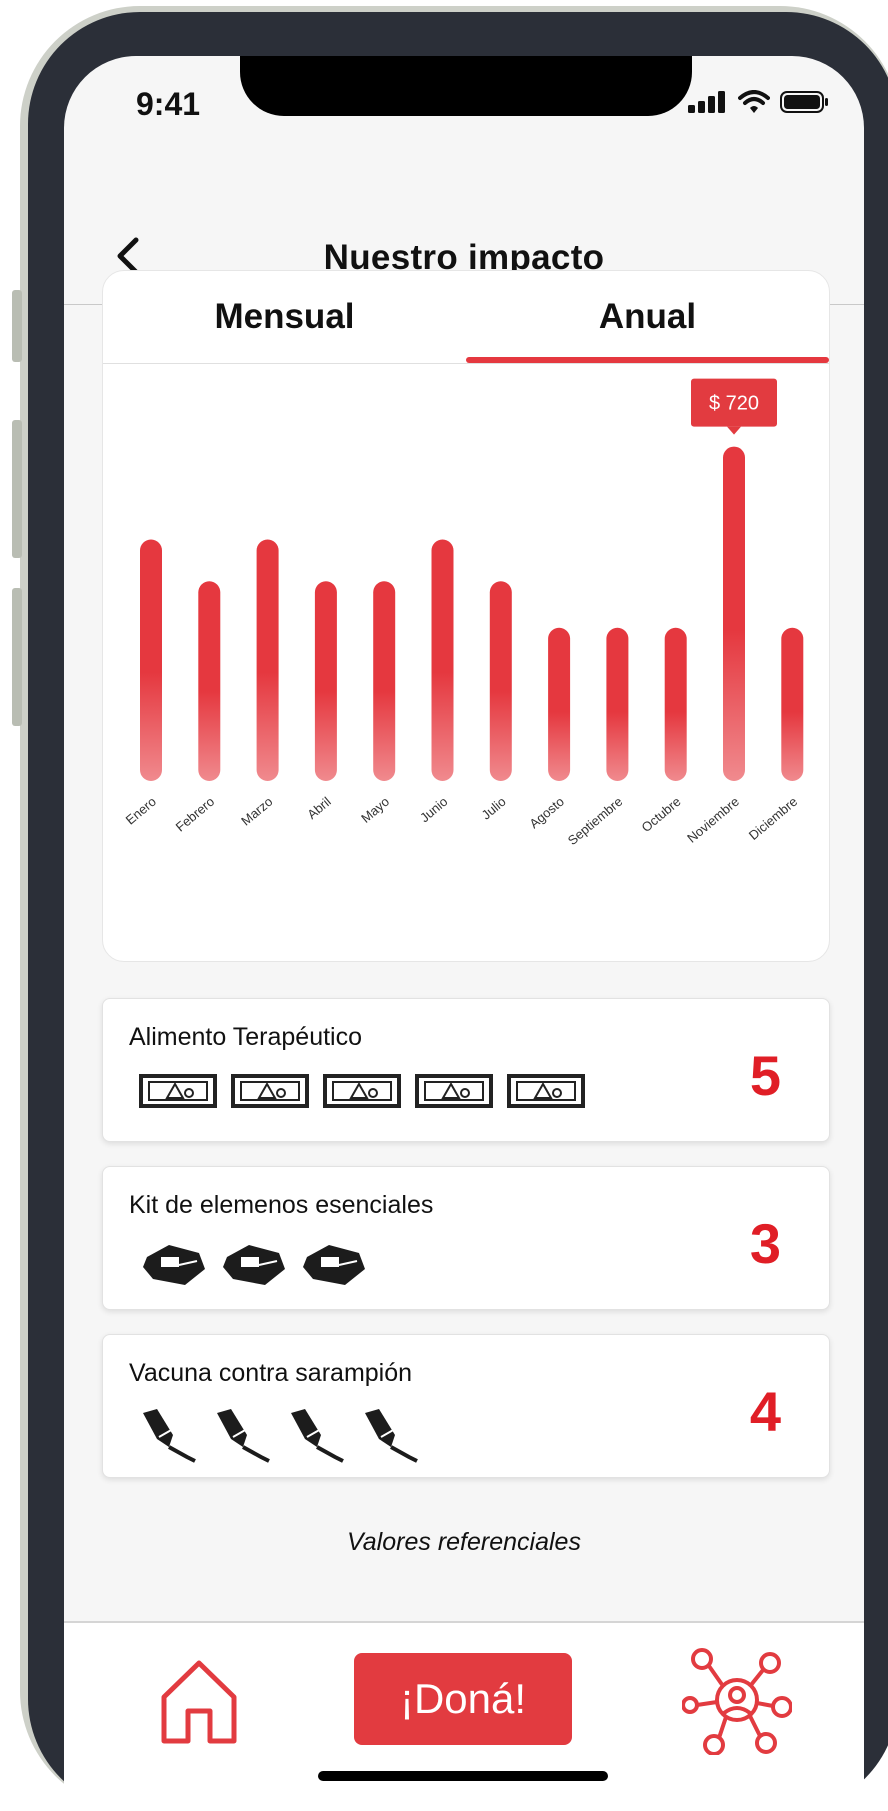 The height and width of the screenshot is (1811, 888). What do you see at coordinates (319, 808) in the screenshot?
I see `x-tick-label: Abril` at bounding box center [319, 808].